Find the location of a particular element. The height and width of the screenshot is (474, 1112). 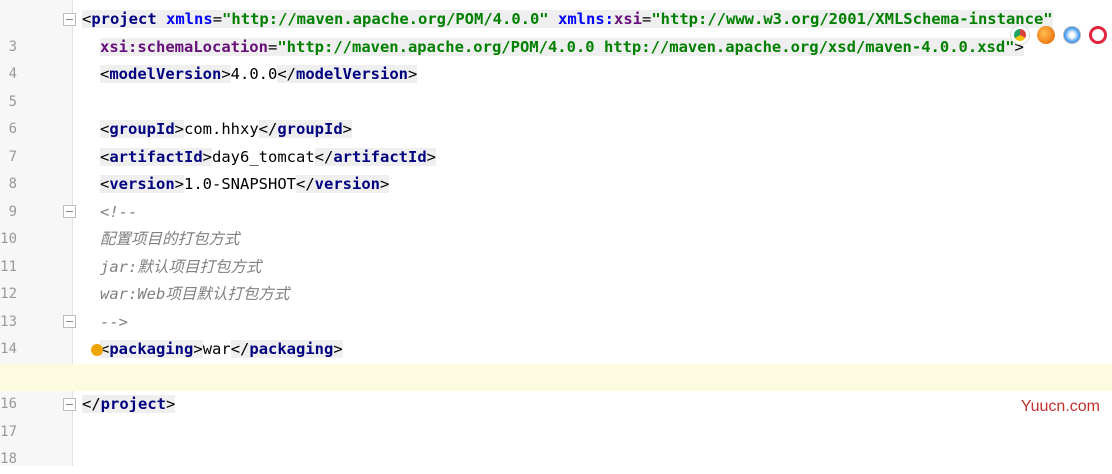

browser-preview-bar is located at coordinates (1059, 36).